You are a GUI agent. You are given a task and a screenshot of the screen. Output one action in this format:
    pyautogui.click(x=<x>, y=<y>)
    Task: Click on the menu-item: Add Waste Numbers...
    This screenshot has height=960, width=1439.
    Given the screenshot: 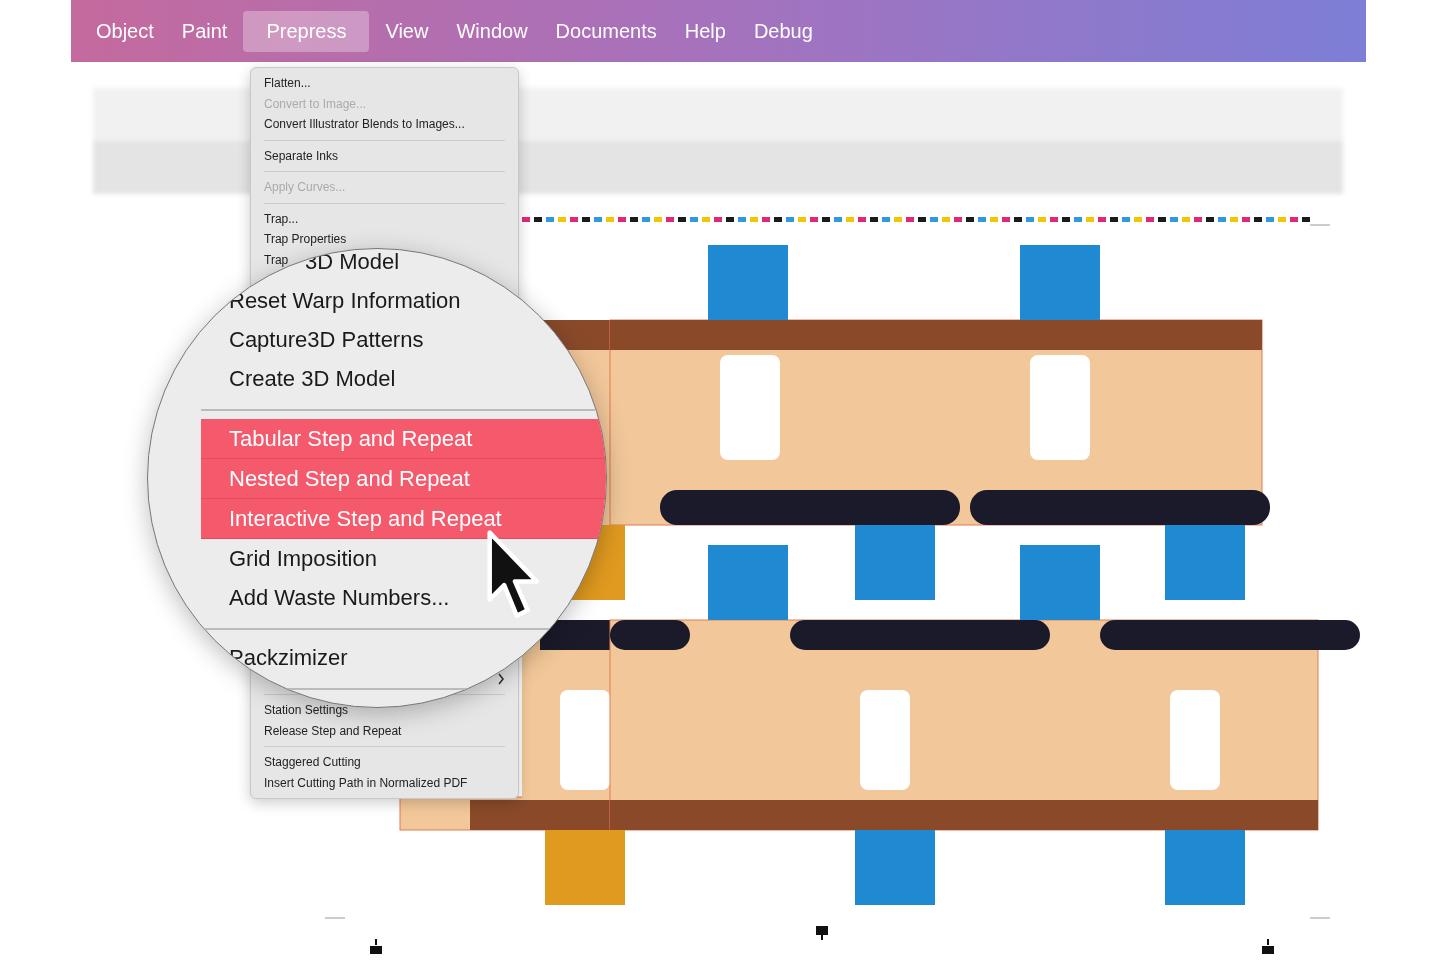 What is the action you would take?
    pyautogui.click(x=403, y=597)
    